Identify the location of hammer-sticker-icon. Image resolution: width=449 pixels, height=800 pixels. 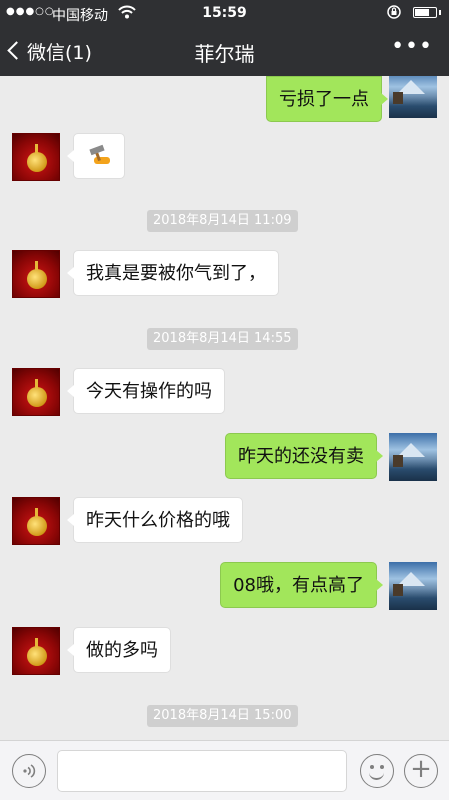
(100, 154).